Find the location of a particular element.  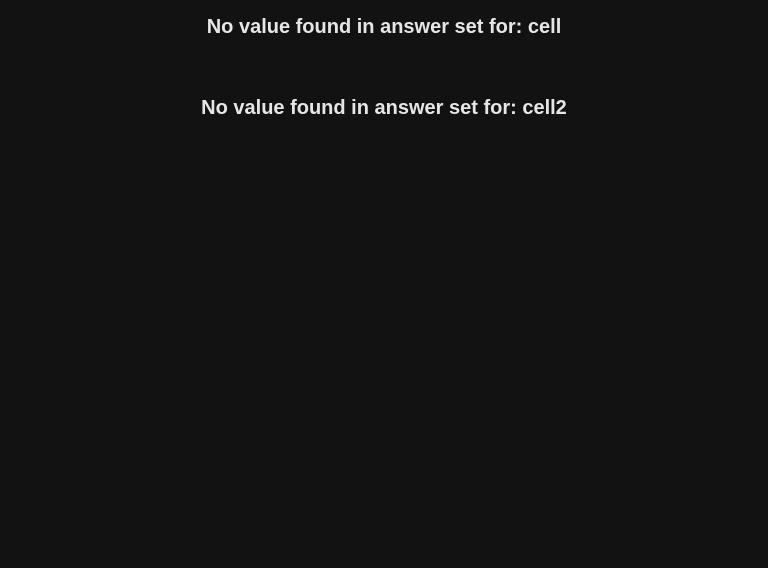

missing-value-message-cell2: No value found in answer set for: cell2 is located at coordinates (384, 108).